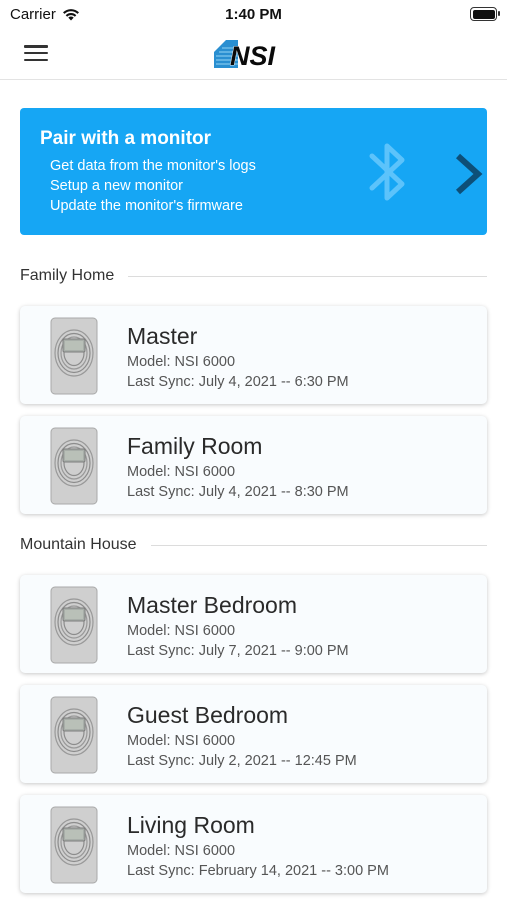 This screenshot has height=900, width=507. Describe the element at coordinates (242, 761) in the screenshot. I see `device-last-sync: Last Sync: July 2, 2021 -- 12:45 PM` at that location.